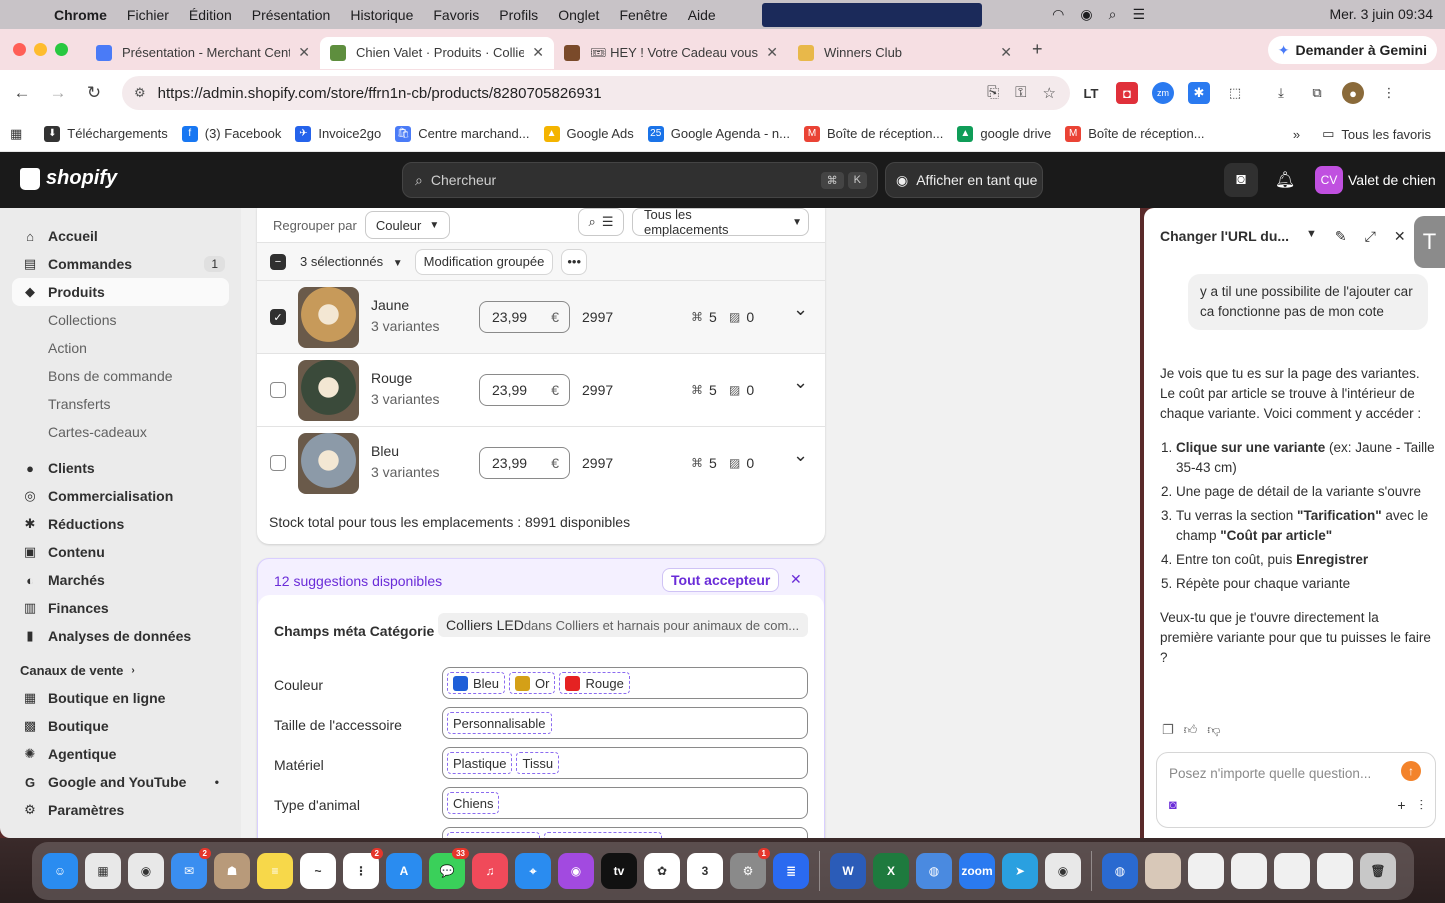 This screenshot has width=1445, height=903. What do you see at coordinates (1376, 134) in the screenshot?
I see `all-bookmarks-button: ▭ Tous les favoris` at bounding box center [1376, 134].